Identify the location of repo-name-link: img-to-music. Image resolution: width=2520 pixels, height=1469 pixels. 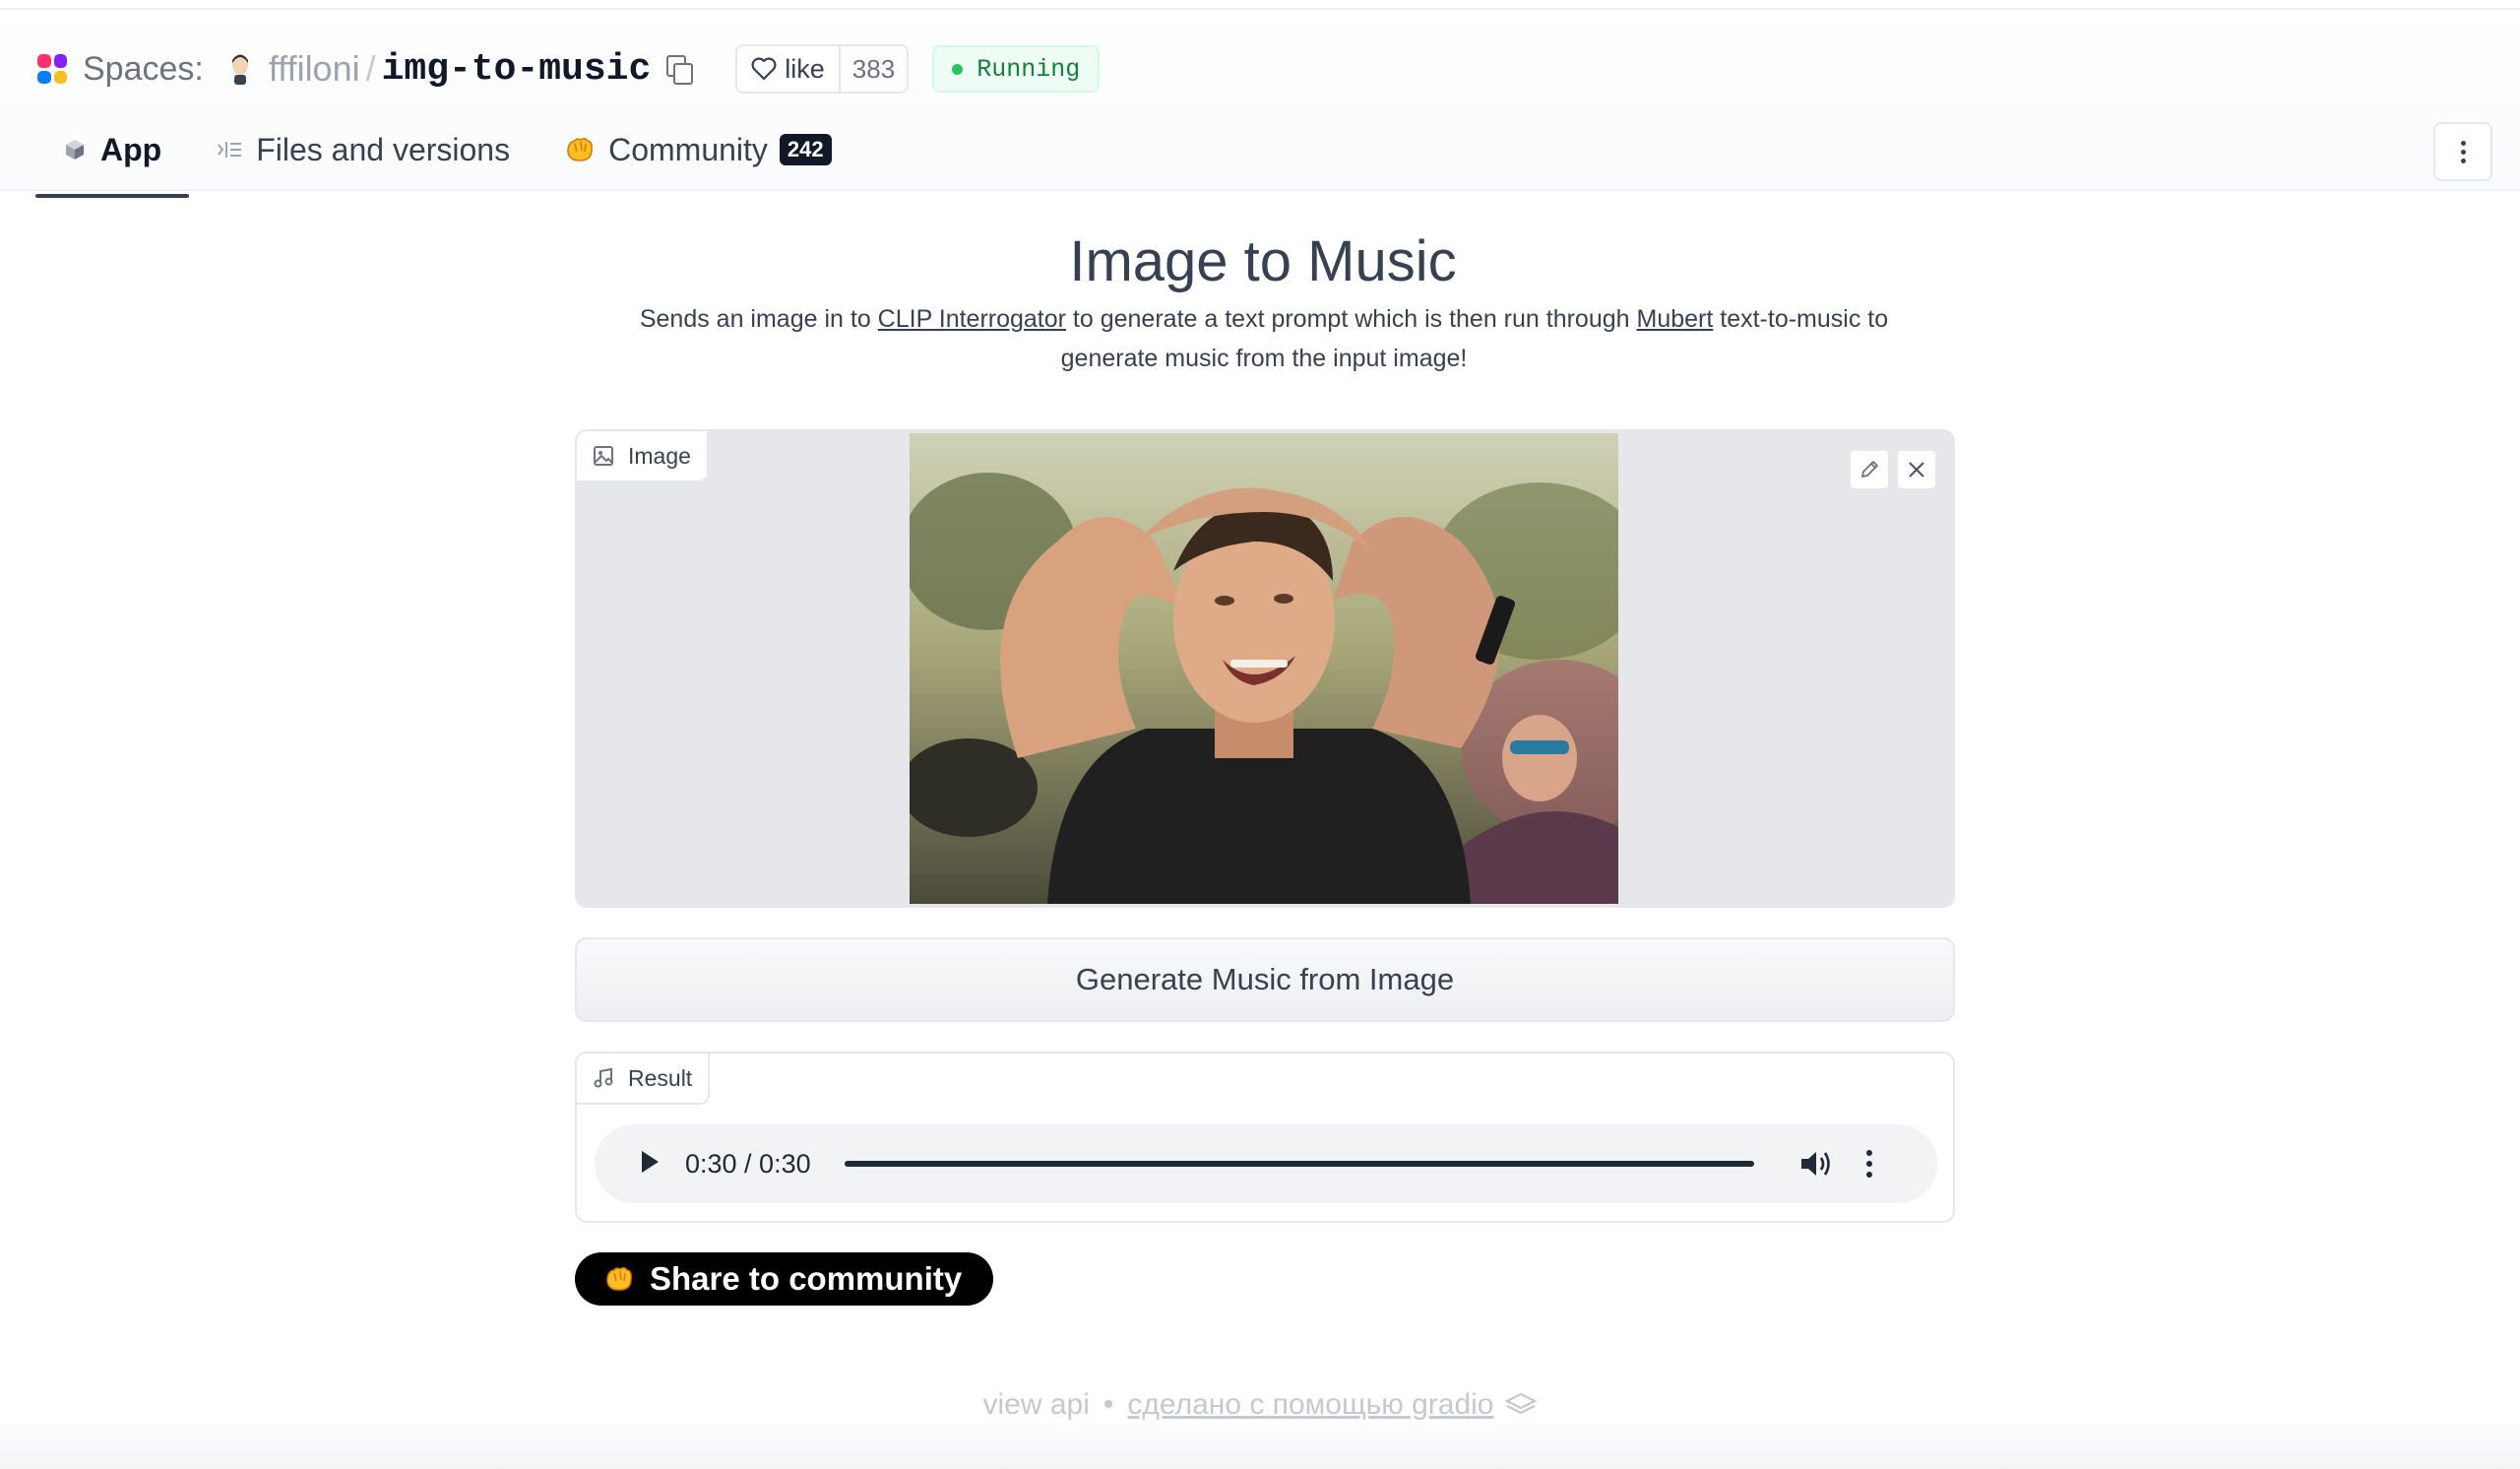
(517, 70).